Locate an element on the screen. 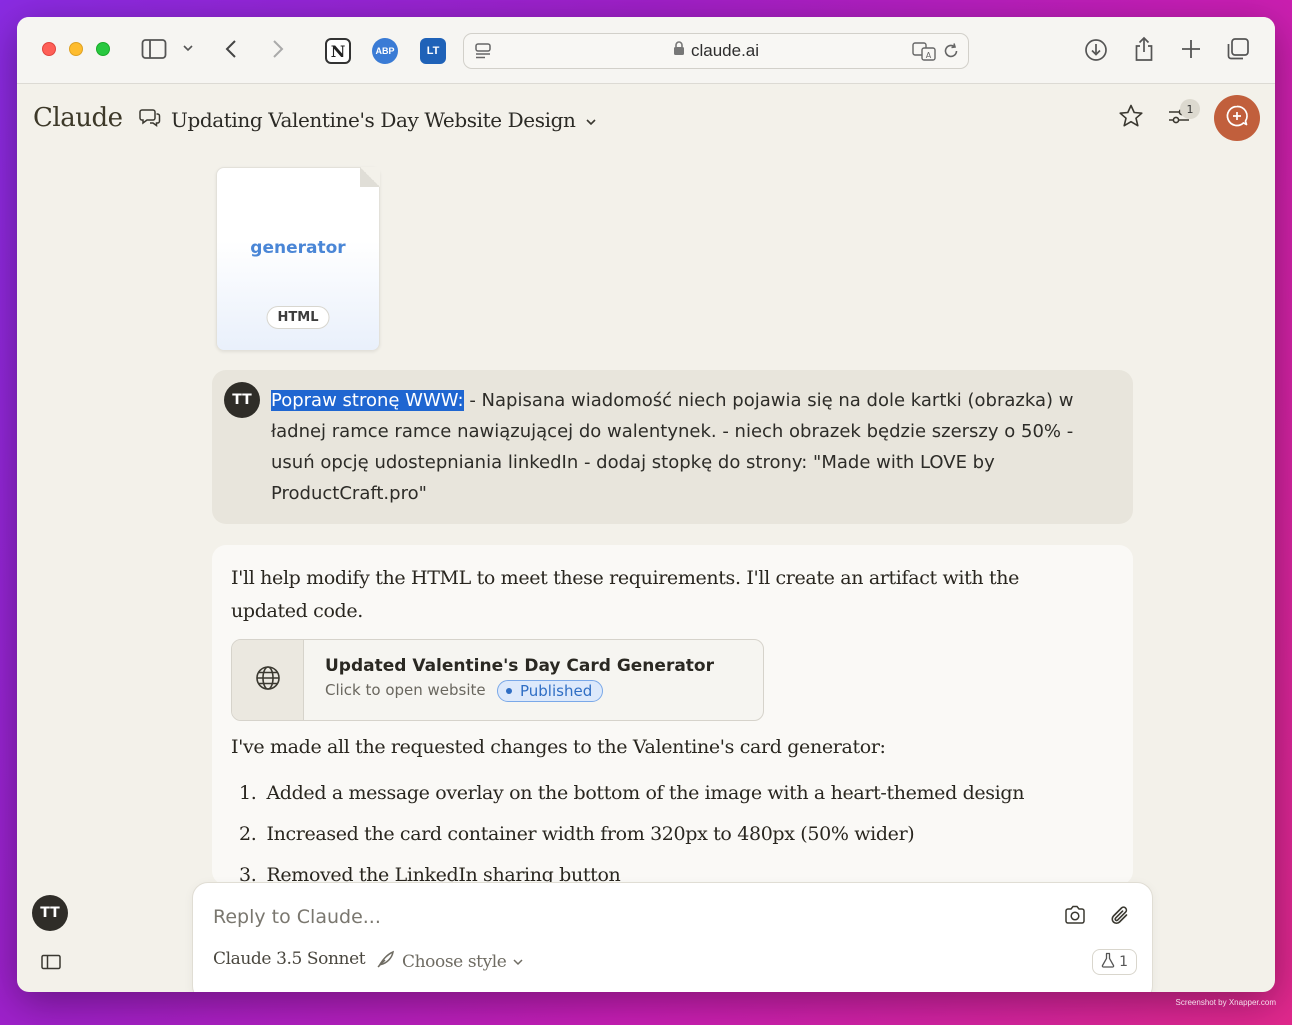 This screenshot has height=1025, width=1292. settings-sliders-button: 1 is located at coordinates (1183, 116).